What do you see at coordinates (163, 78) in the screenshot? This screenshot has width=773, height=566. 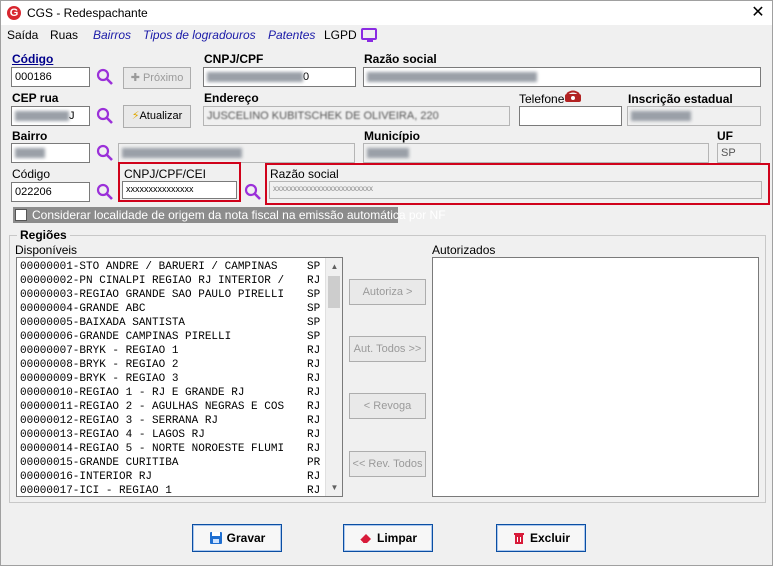 I see `proximo-label: Próximo` at bounding box center [163, 78].